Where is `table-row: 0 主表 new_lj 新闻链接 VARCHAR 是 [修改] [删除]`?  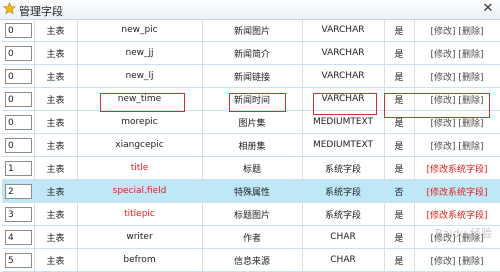 table-row: 0 主表 new_lj 新闻链接 VARCHAR 是 [修改] [删除] is located at coordinates (251, 76).